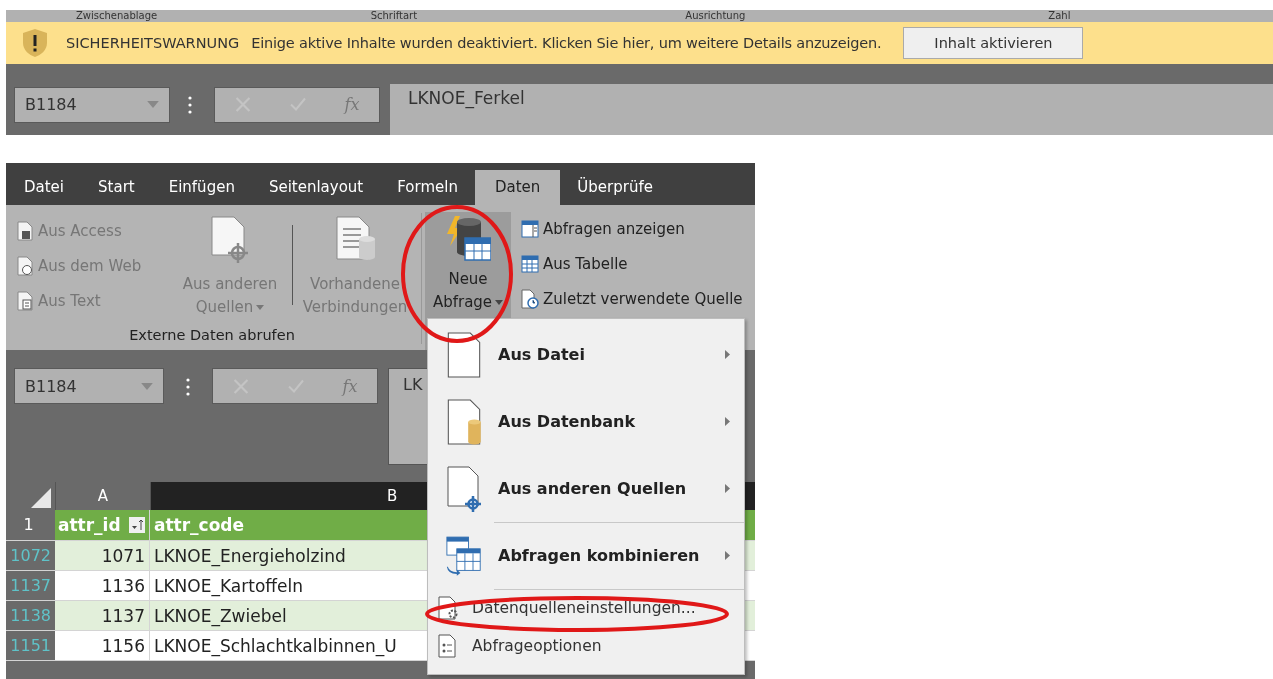  What do you see at coordinates (102, 645) in the screenshot?
I see `table-cell: 1156` at bounding box center [102, 645].